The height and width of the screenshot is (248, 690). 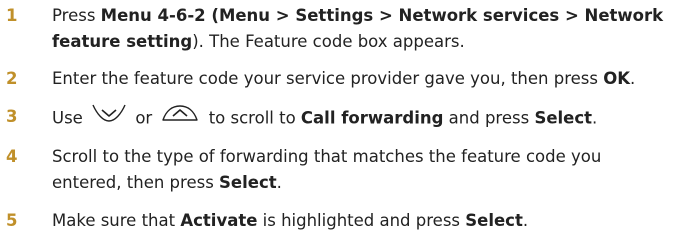 I want to click on call-forwarding-label: Call forwarding, so click(x=372, y=118).